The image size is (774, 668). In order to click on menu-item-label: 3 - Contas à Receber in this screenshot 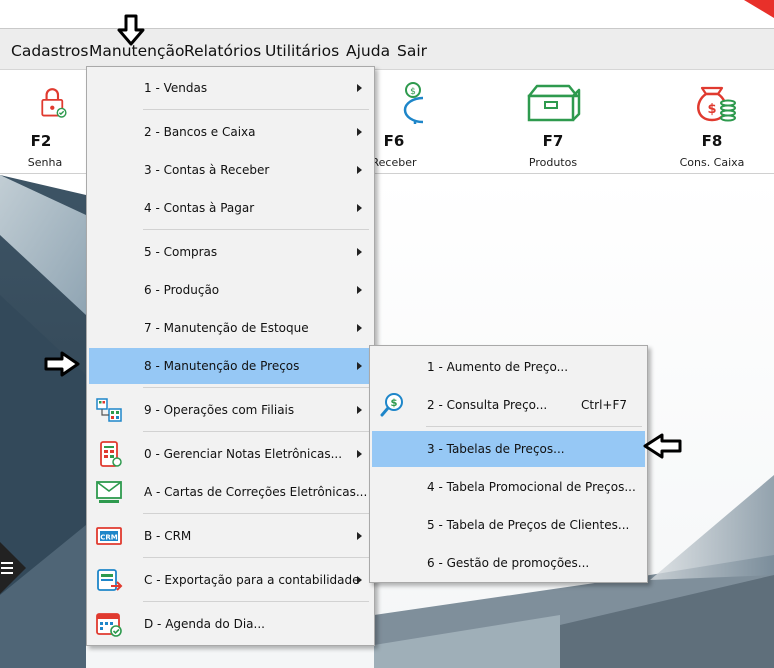, I will do `click(207, 170)`.